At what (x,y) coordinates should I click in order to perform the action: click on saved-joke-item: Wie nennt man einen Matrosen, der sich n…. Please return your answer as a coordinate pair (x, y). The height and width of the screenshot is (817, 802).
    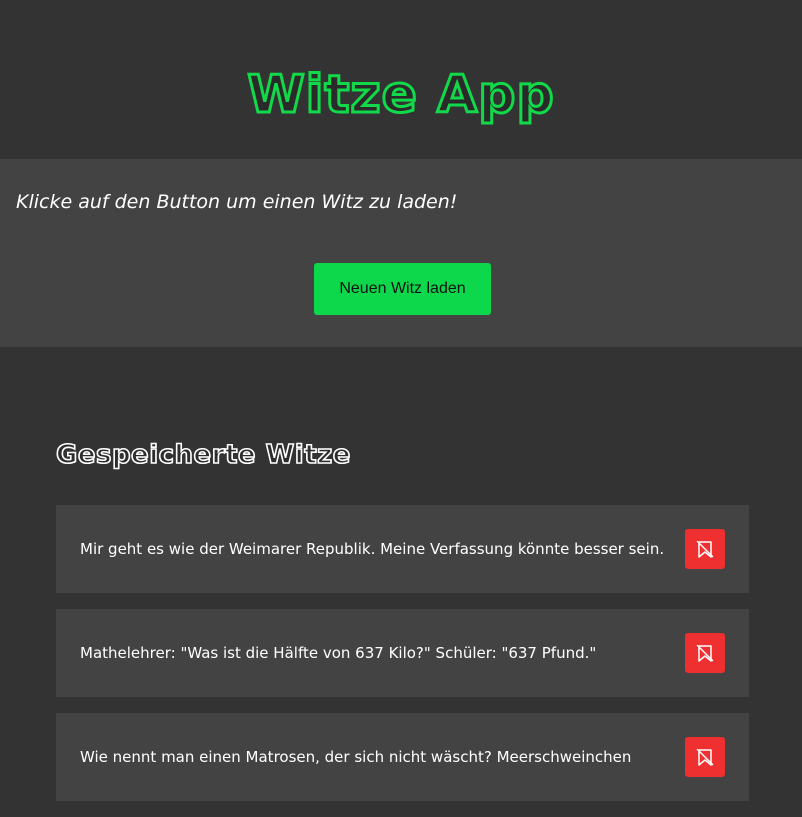
    Looking at the image, I should click on (402, 757).